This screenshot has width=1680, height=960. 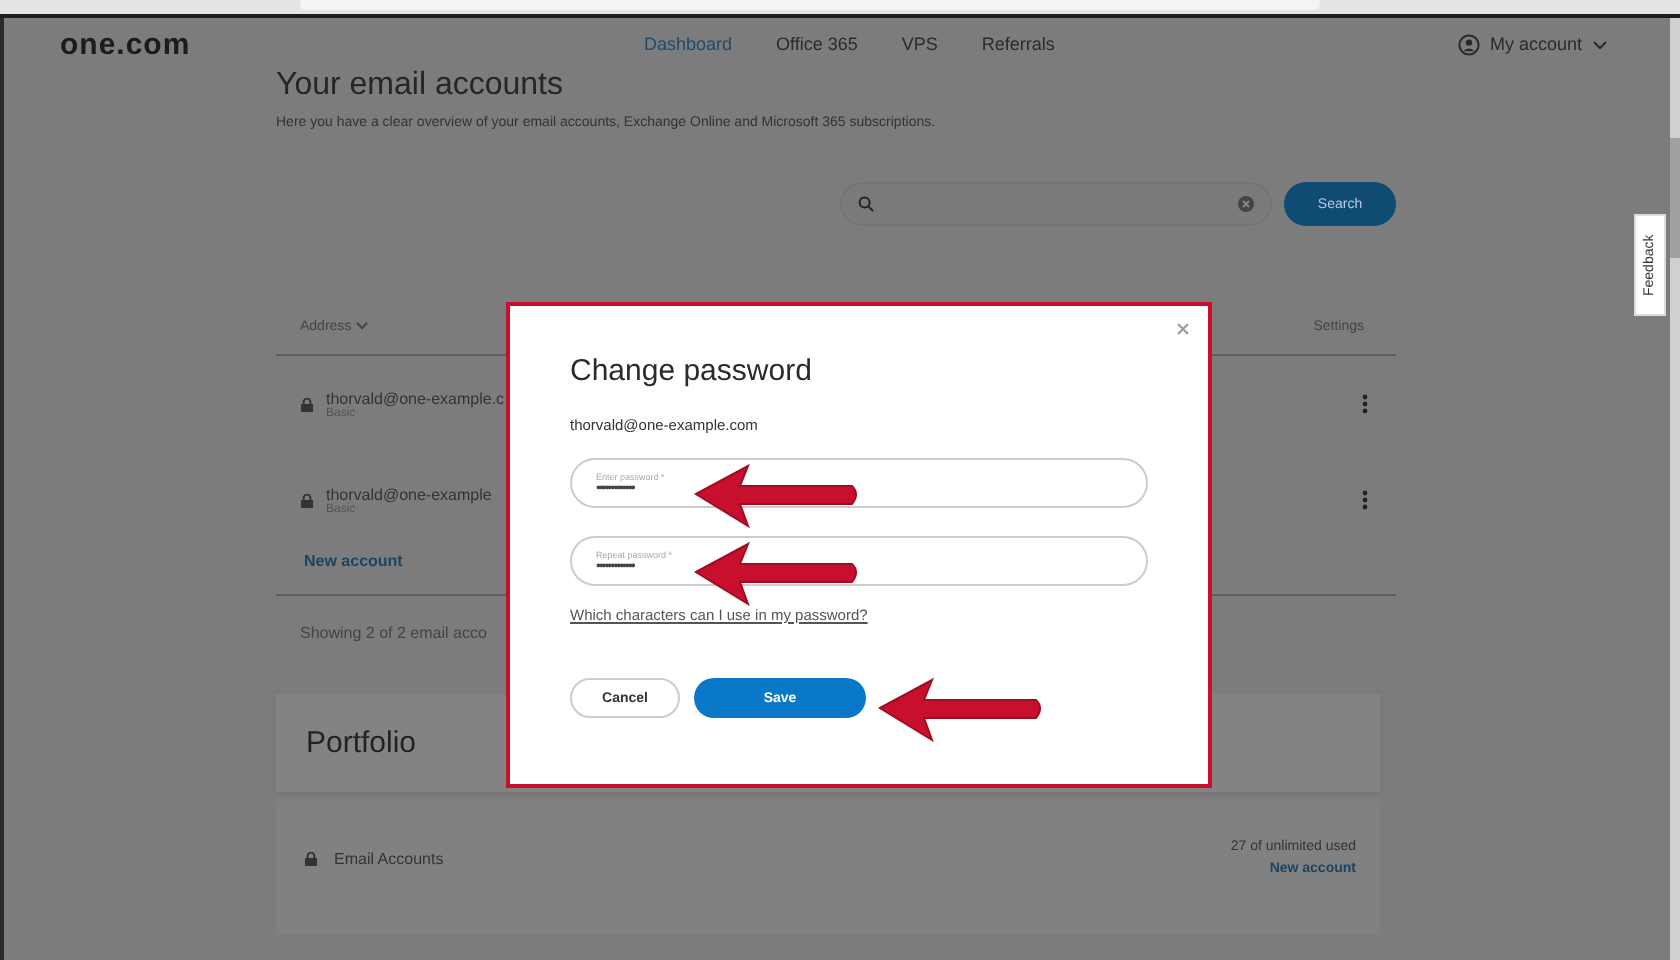 I want to click on nav-link: Dashboard, so click(x=688, y=44).